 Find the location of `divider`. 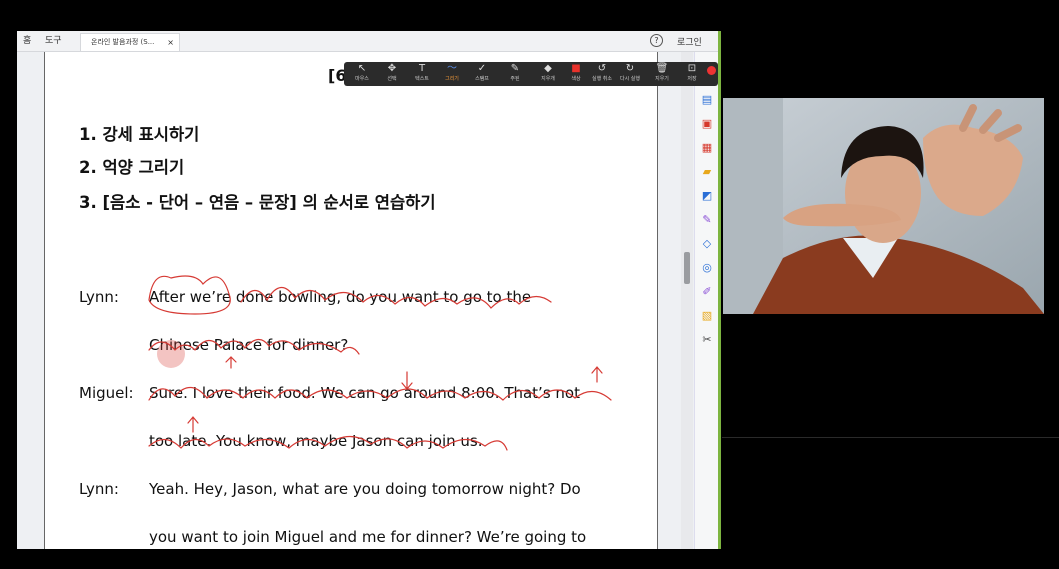

divider is located at coordinates (890, 437).